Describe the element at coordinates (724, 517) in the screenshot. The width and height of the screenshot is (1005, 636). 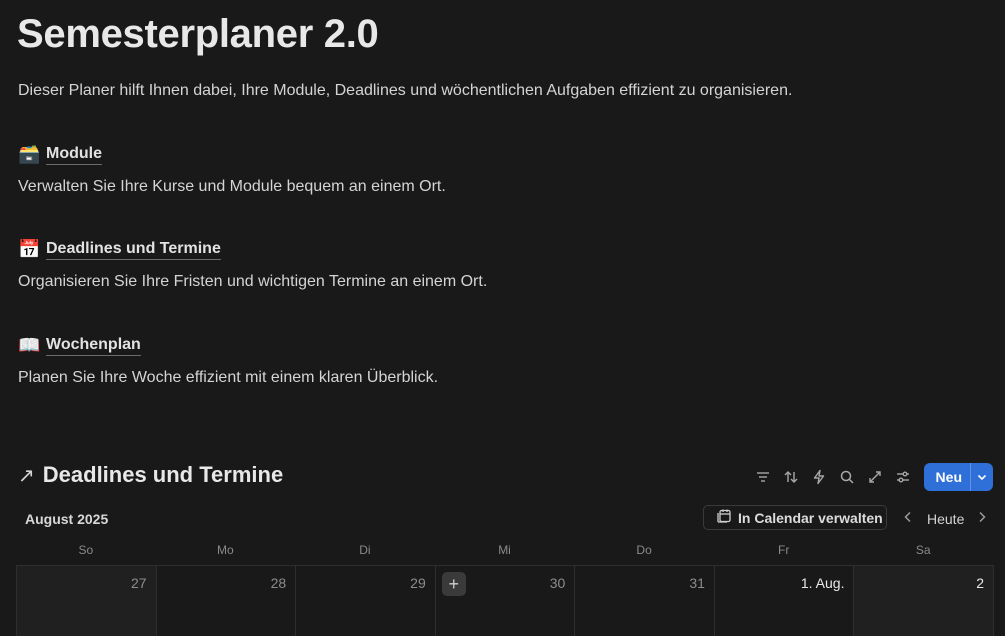
I see `calendar-app-icon` at that location.